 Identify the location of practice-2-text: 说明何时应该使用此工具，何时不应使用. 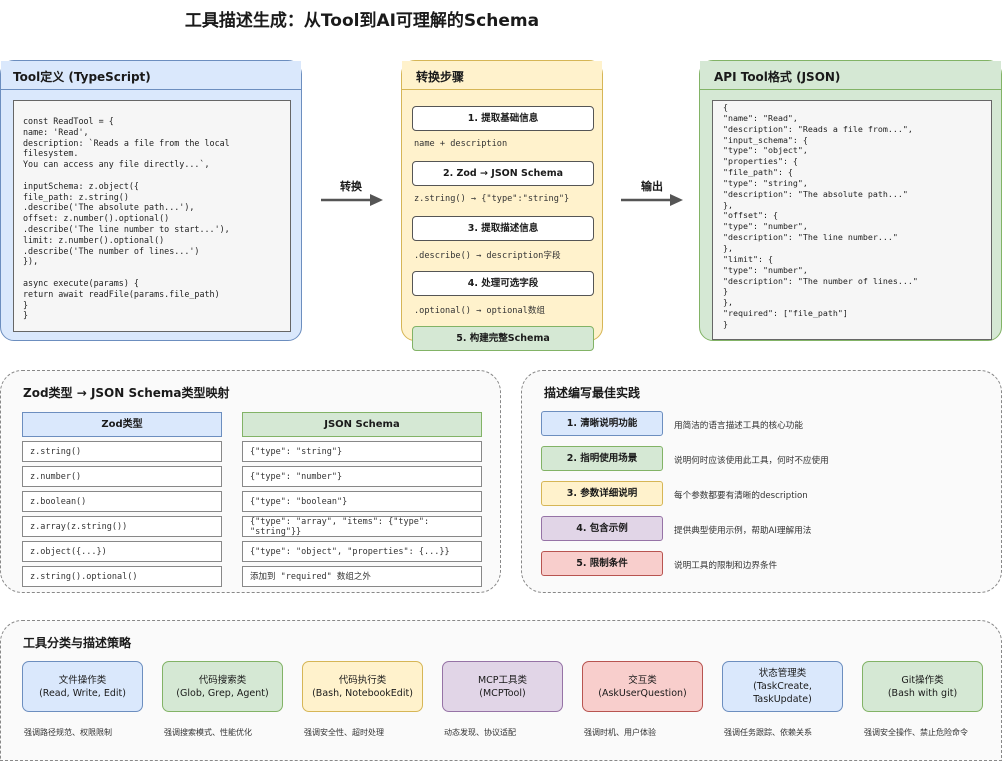
(751, 461).